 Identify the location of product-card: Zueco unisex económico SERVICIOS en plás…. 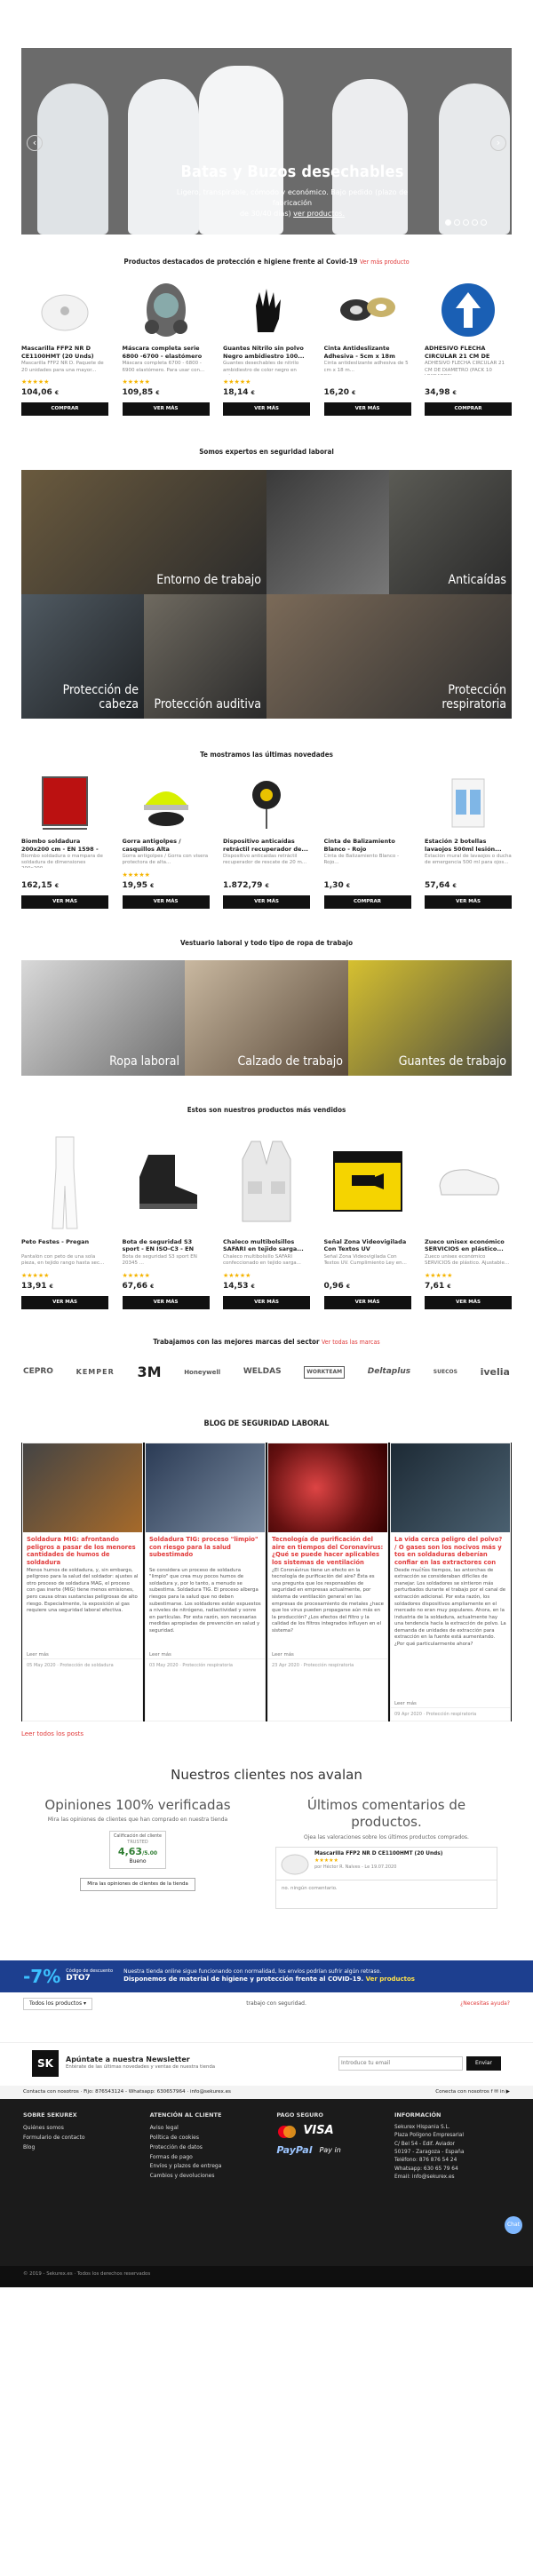
(468, 1218).